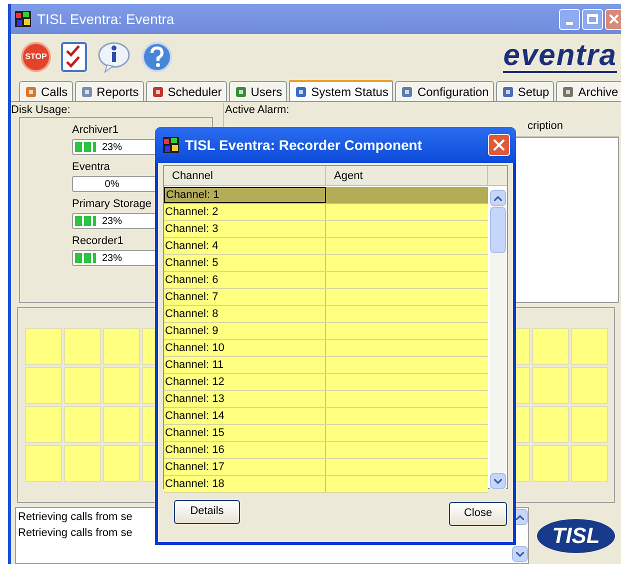 The width and height of the screenshot is (621, 564). I want to click on panel-title: Active Alarm:, so click(257, 110).